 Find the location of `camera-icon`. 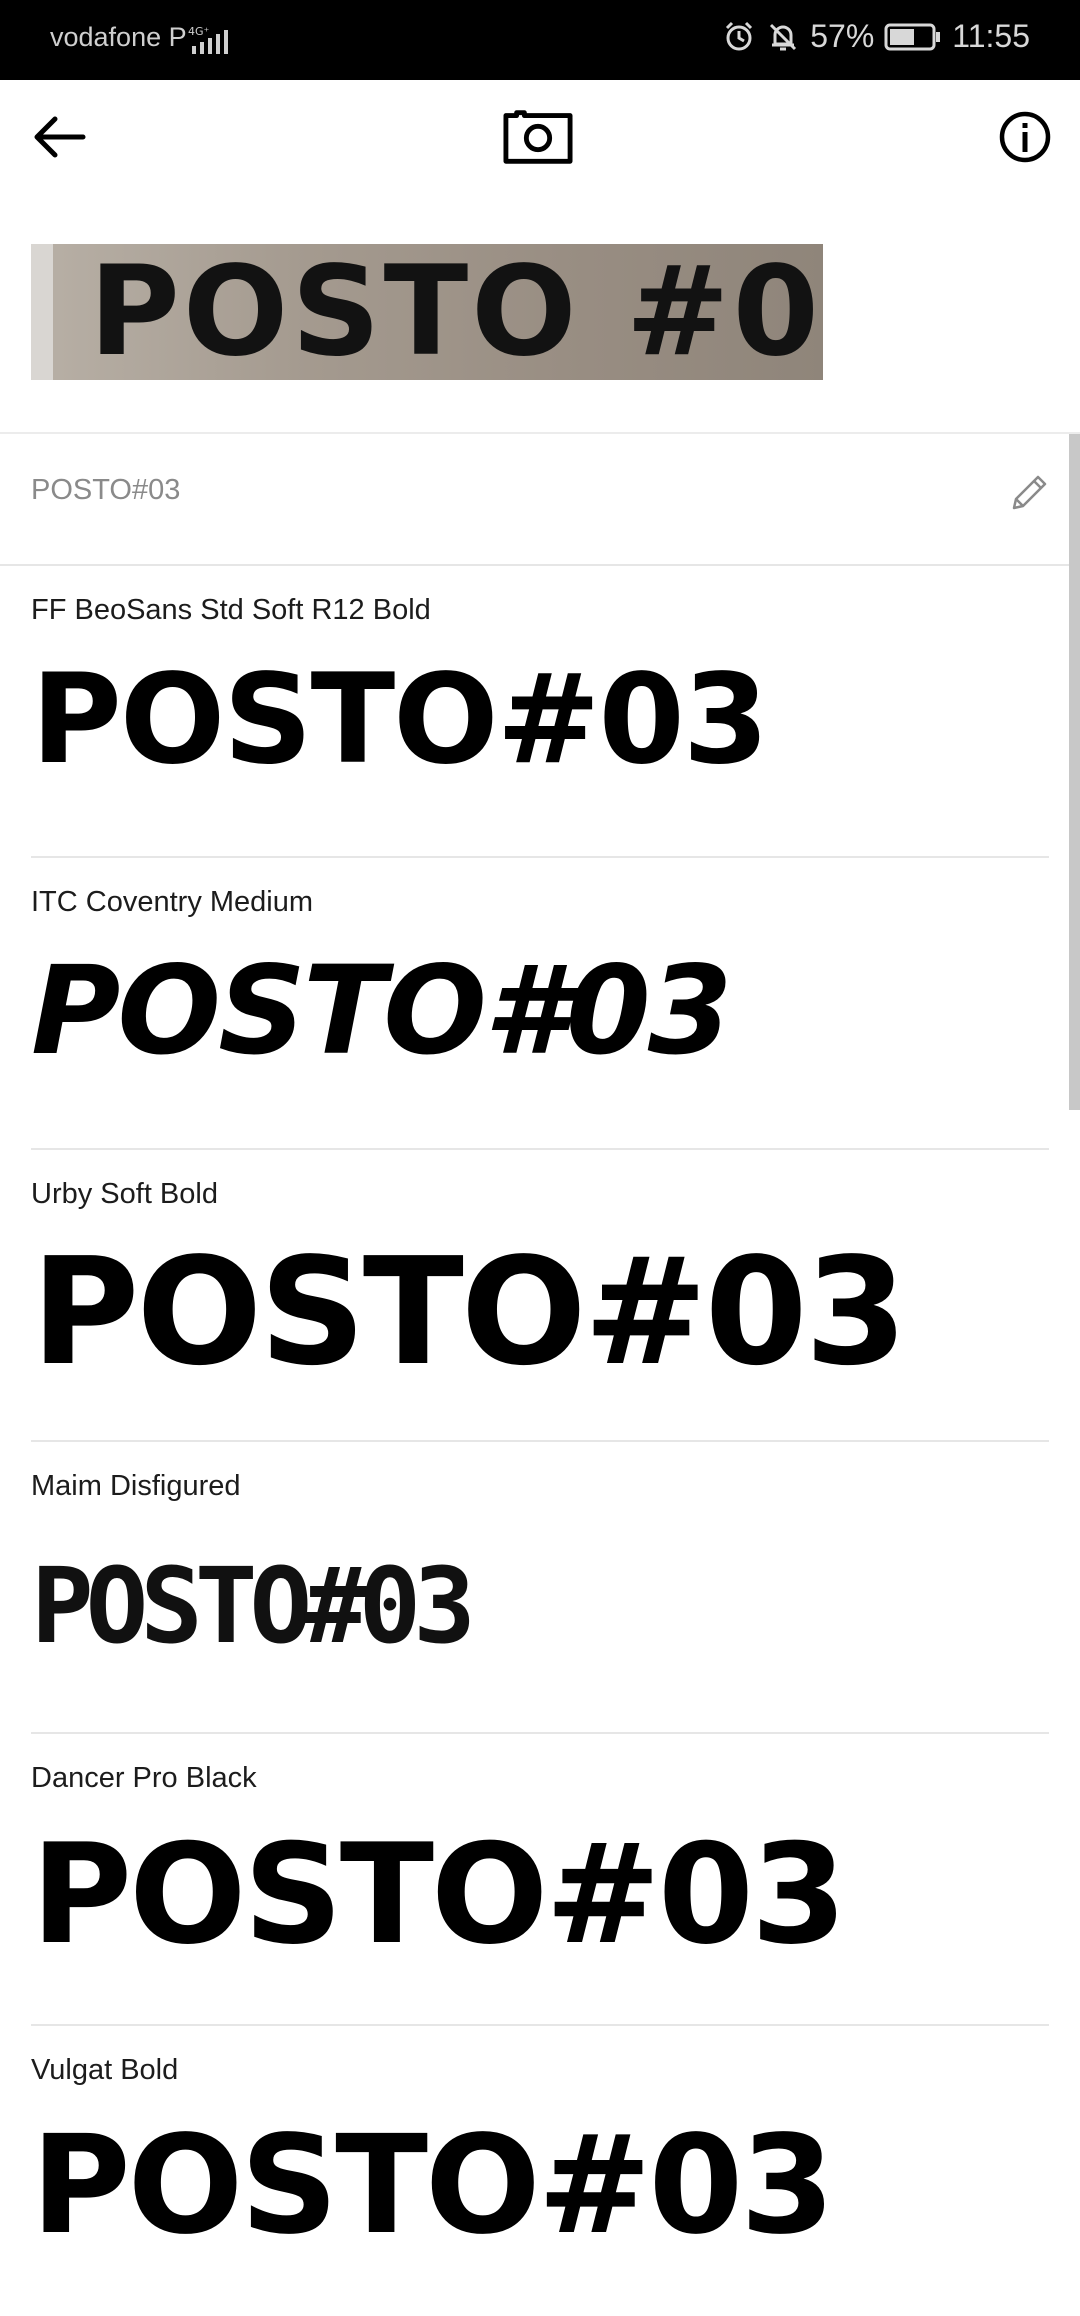

camera-icon is located at coordinates (538, 137).